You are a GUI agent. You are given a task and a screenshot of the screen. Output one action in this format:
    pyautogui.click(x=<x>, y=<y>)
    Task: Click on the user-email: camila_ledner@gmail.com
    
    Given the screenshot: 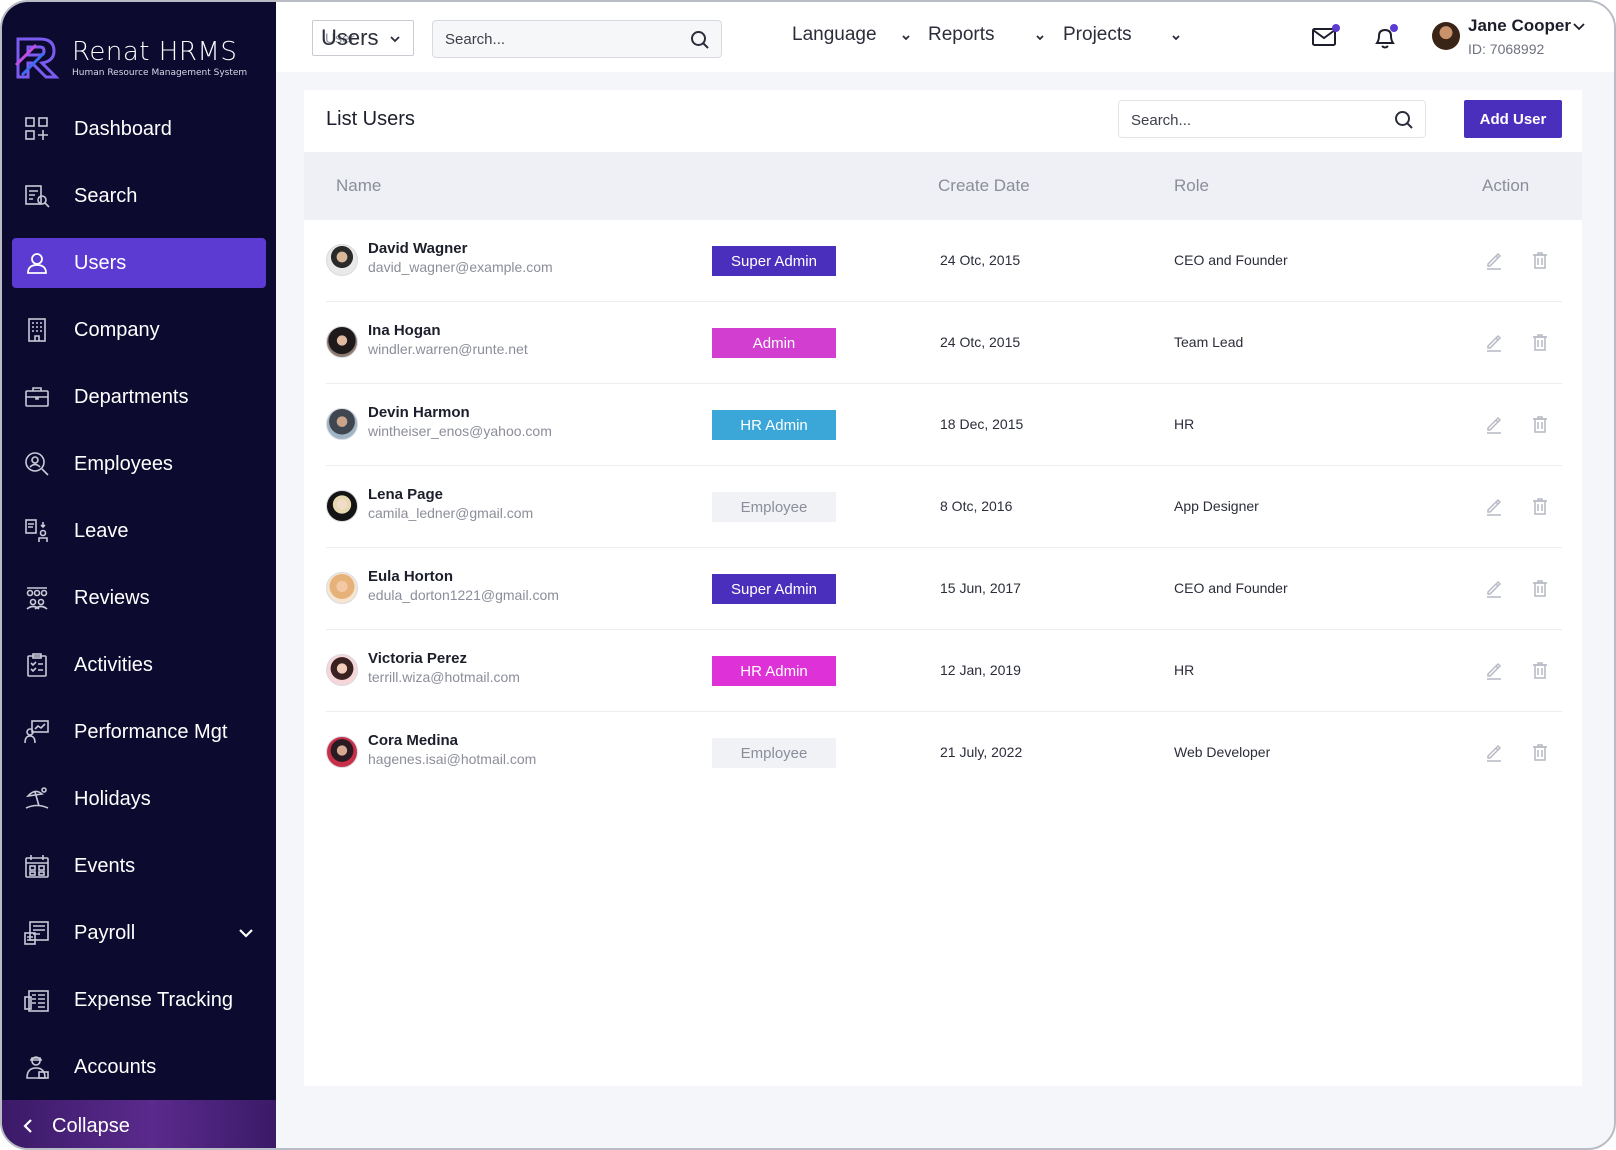 What is the action you would take?
    pyautogui.click(x=451, y=513)
    